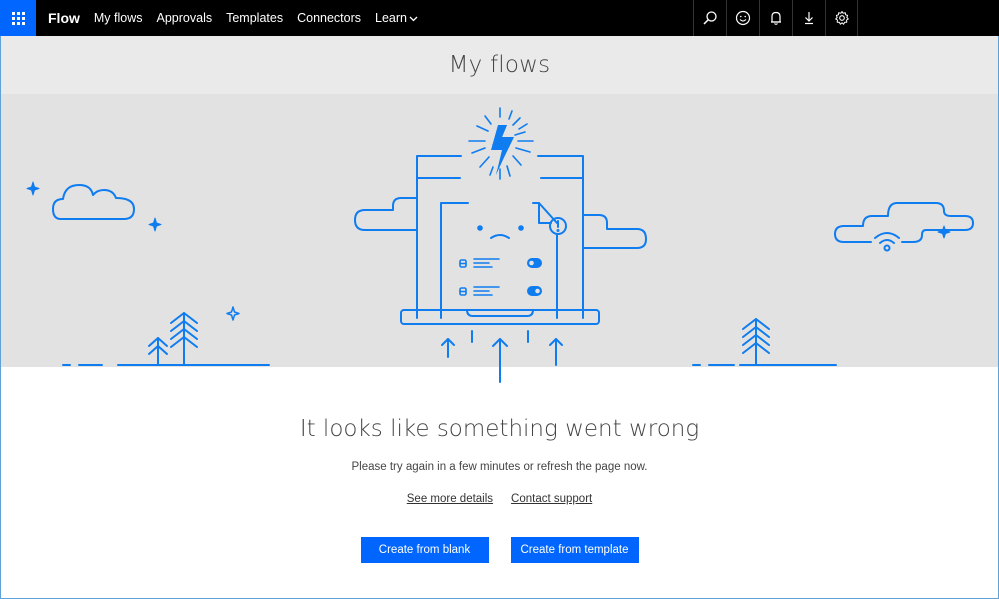 The height and width of the screenshot is (599, 999). I want to click on create-from-template-button: Create from template, so click(574, 550).